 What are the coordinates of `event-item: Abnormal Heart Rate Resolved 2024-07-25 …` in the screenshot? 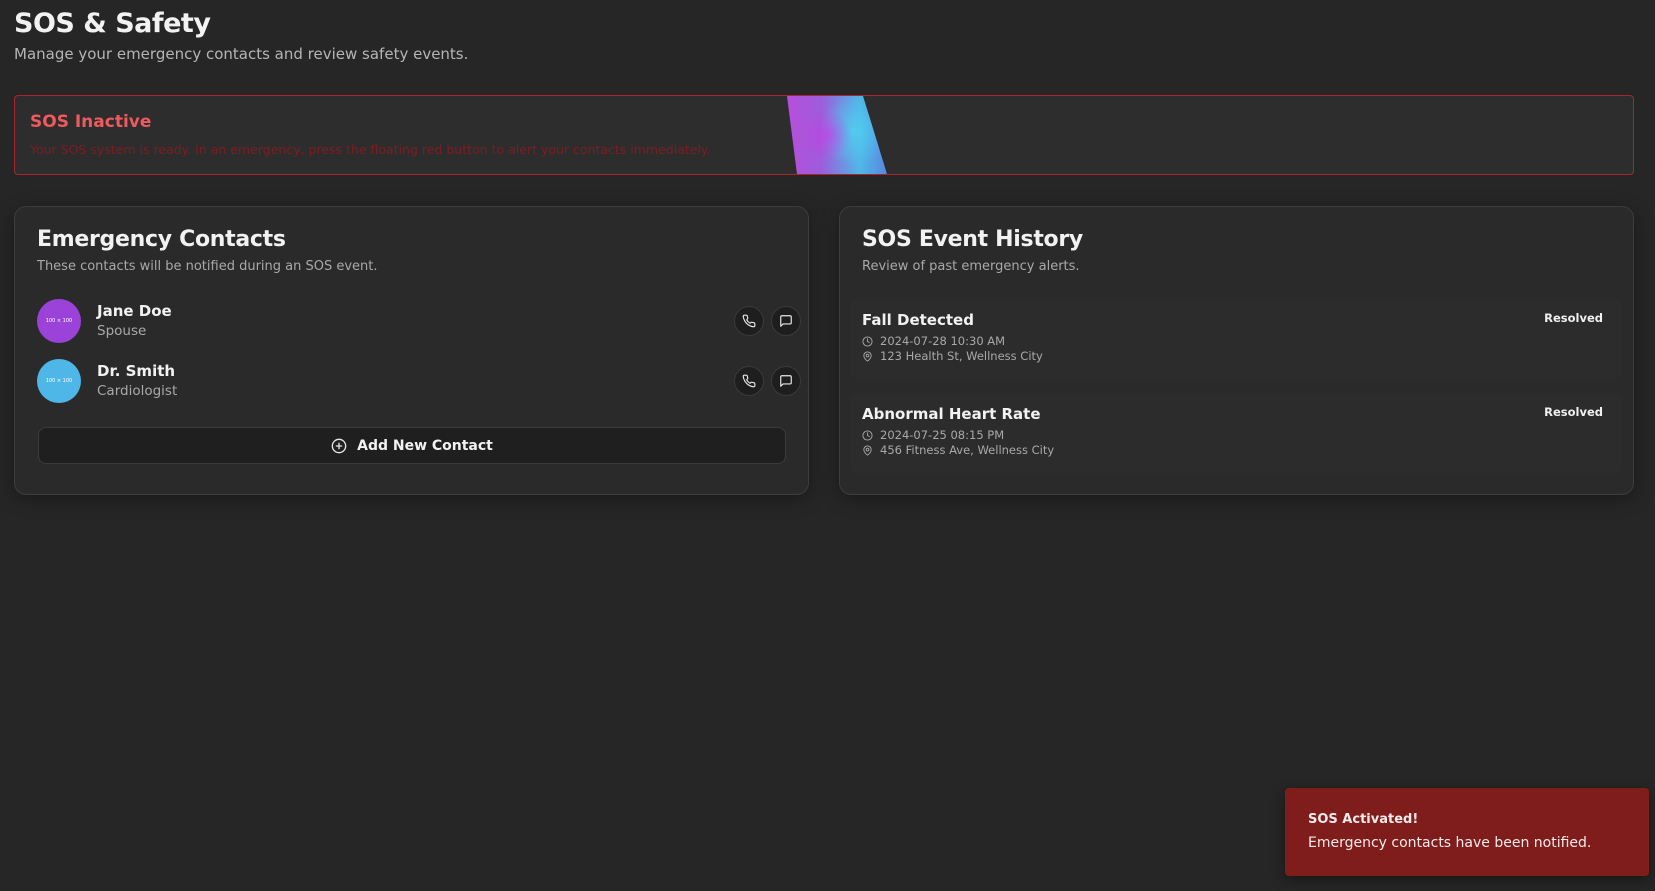 It's located at (1236, 433).